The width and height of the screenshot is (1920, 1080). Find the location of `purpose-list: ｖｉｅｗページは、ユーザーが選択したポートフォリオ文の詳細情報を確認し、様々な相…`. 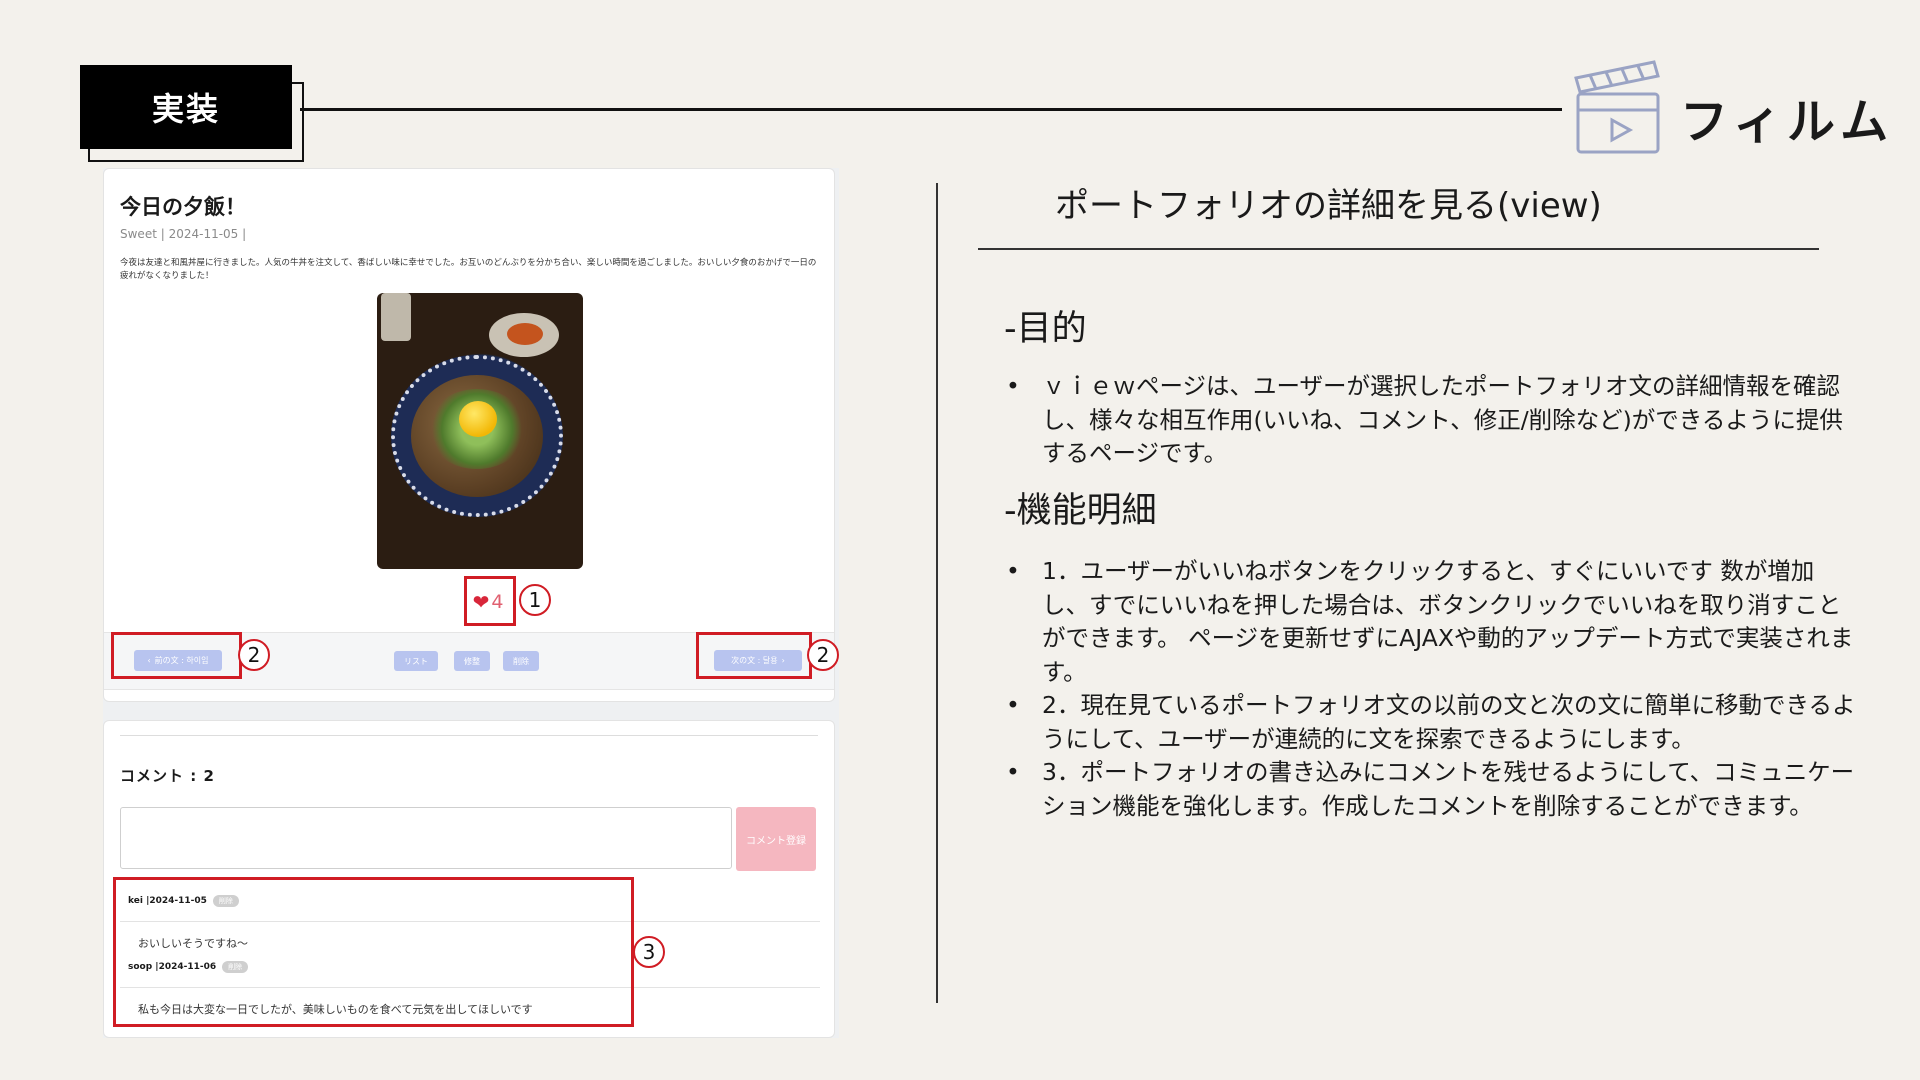

purpose-list: ｖｉｅｗページは、ユーザーが選択したポートフォリオ文の詳細情報を確認し、様々な相… is located at coordinates (1430, 420).